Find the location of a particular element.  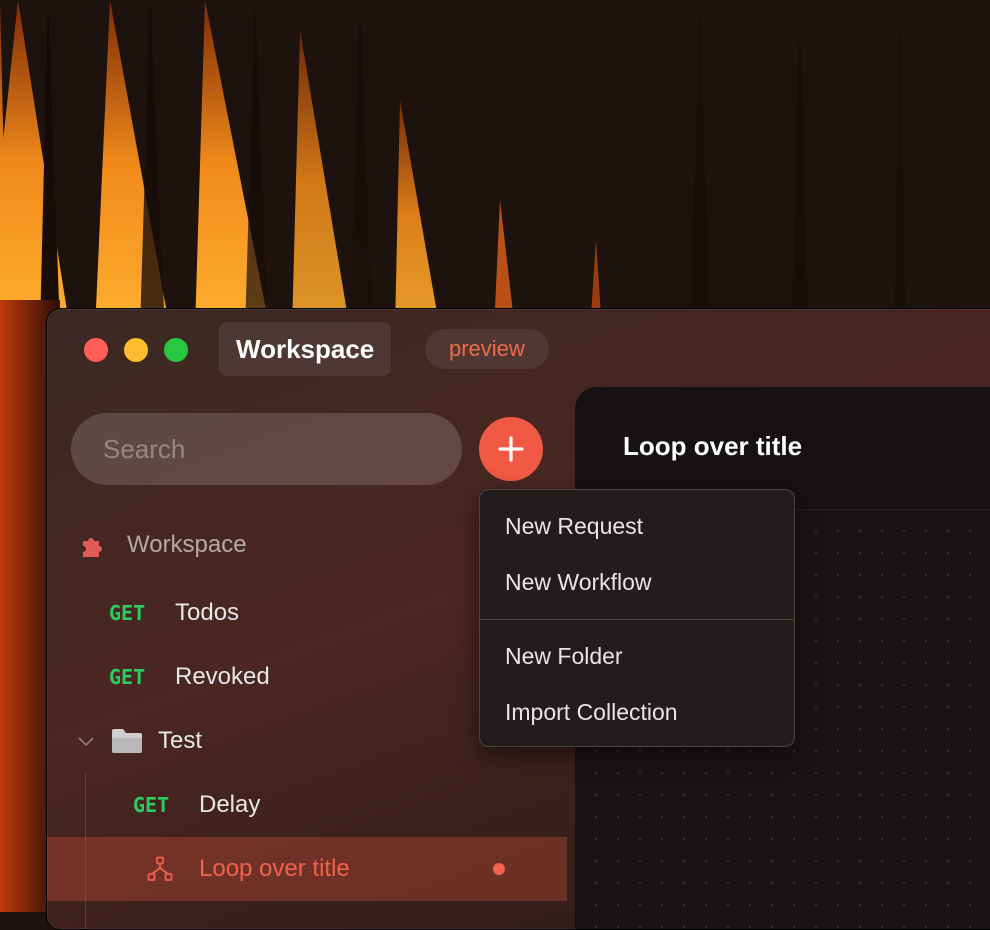

workspace-label: Workspace is located at coordinates (187, 544).